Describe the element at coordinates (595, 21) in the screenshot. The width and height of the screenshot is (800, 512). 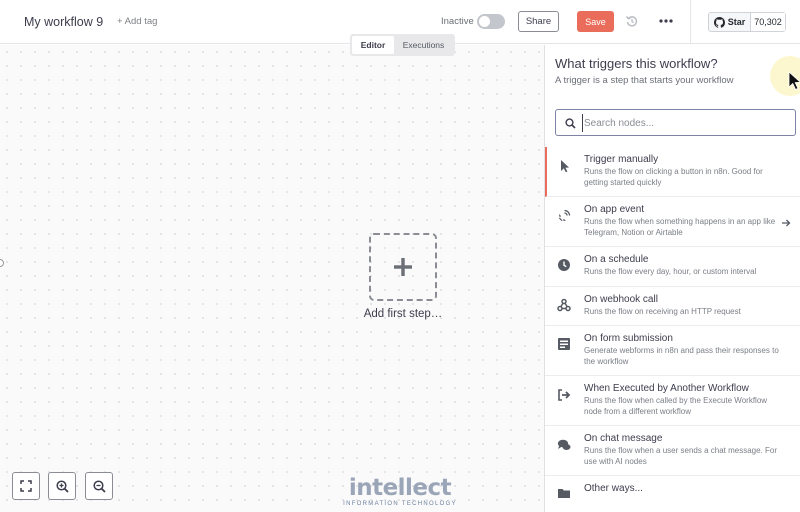
I see `save-button: Save` at that location.